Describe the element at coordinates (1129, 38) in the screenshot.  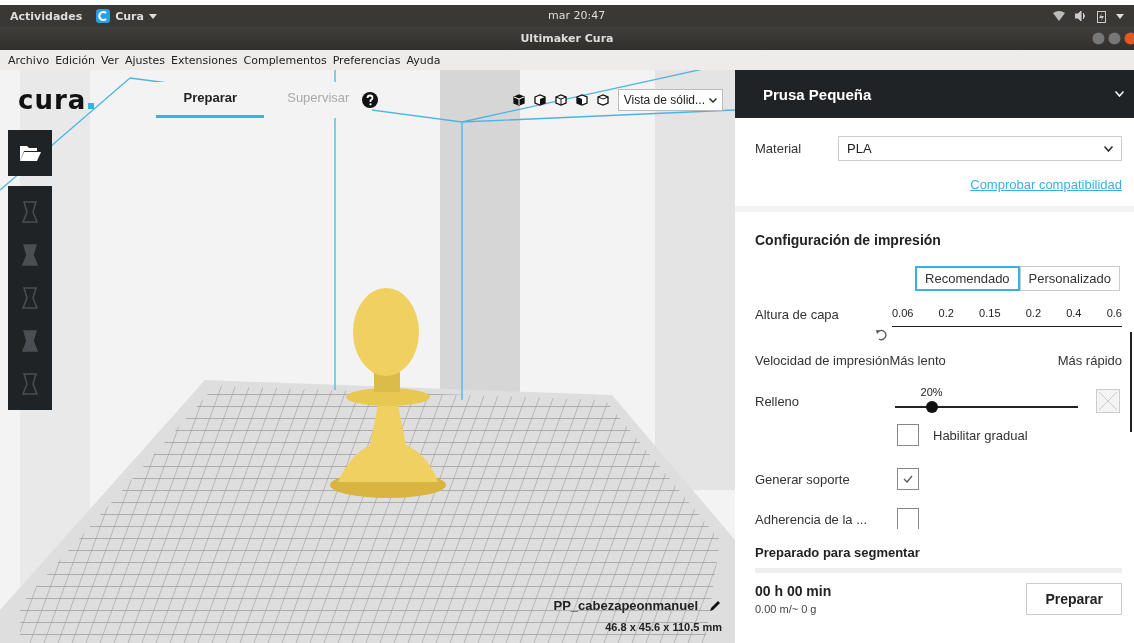
I see `close-button` at that location.